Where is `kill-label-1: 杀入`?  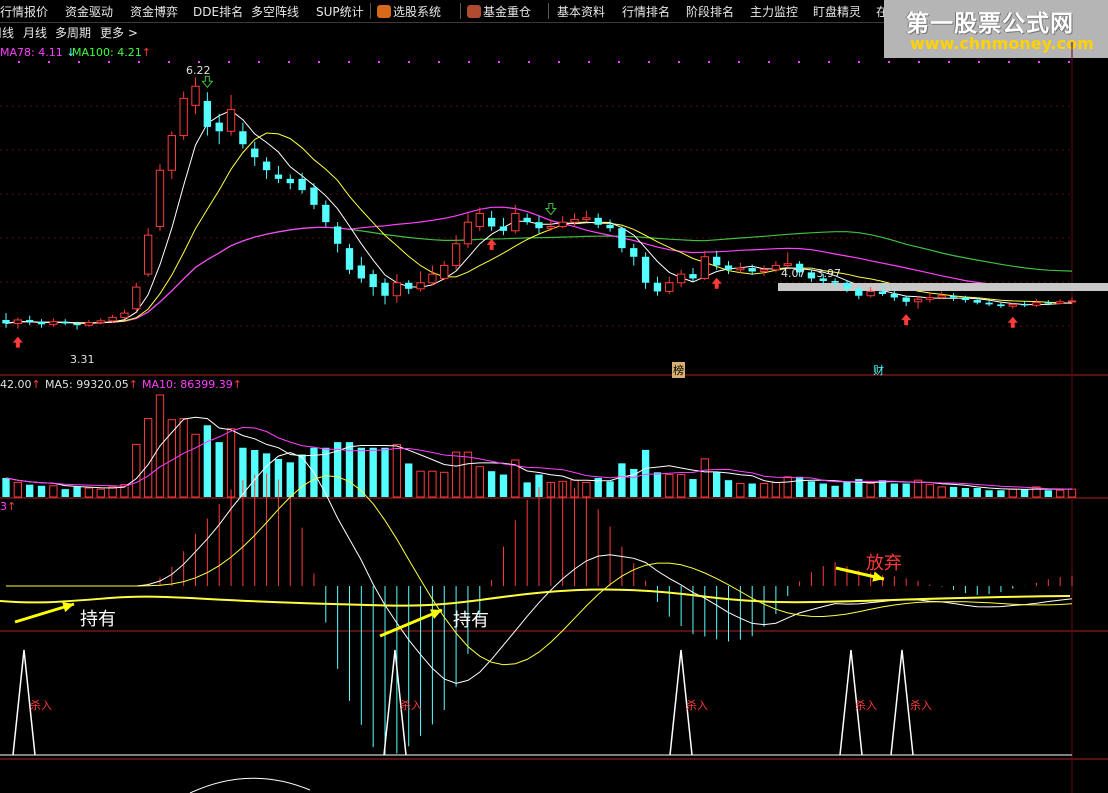
kill-label-1: 杀入 is located at coordinates (41, 705).